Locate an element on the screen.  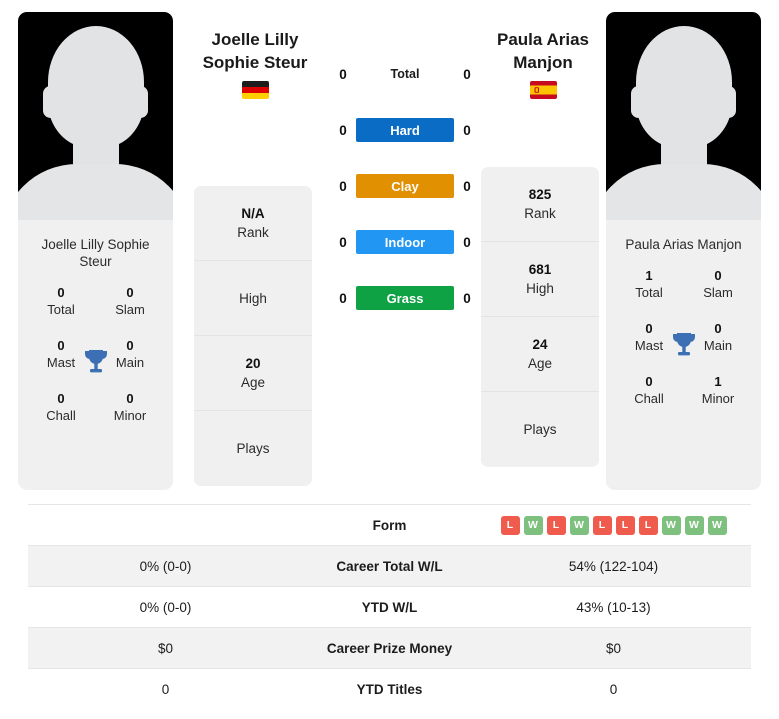
titles-row: 0 Chall 0 Minor is located at coordinates (95, 407).